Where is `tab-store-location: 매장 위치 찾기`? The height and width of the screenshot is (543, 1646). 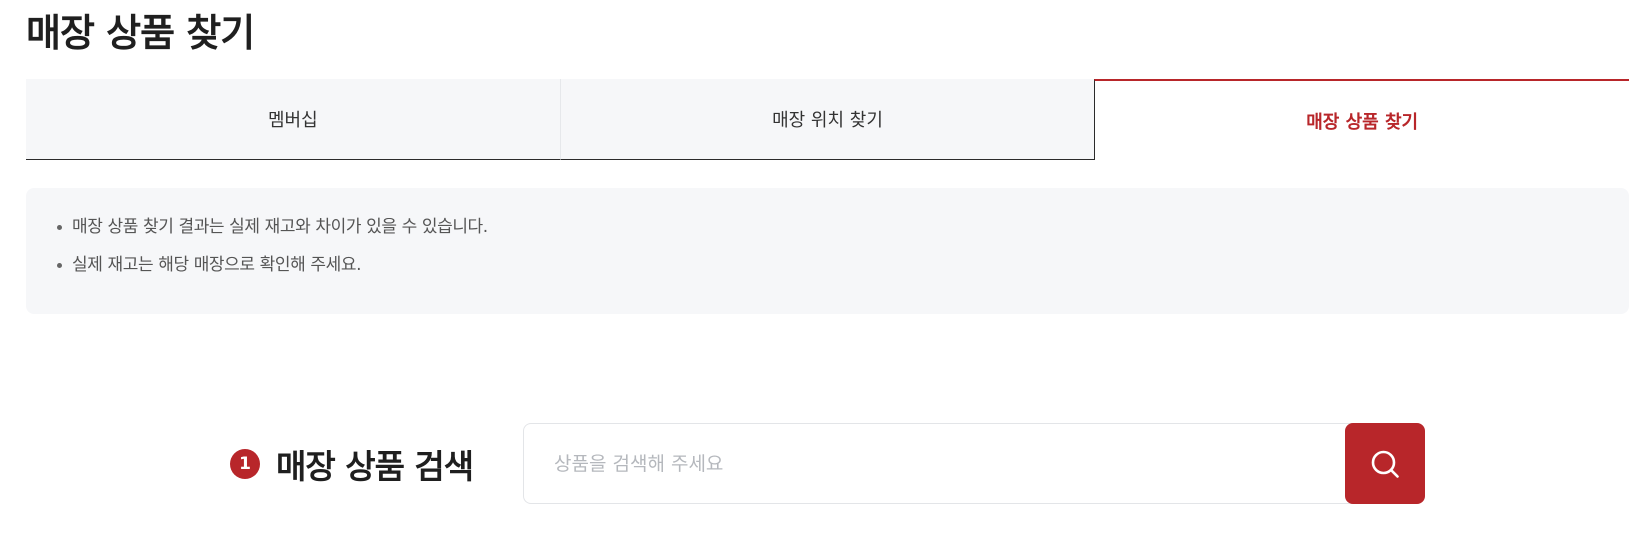 tab-store-location: 매장 위치 찾기 is located at coordinates (827, 119).